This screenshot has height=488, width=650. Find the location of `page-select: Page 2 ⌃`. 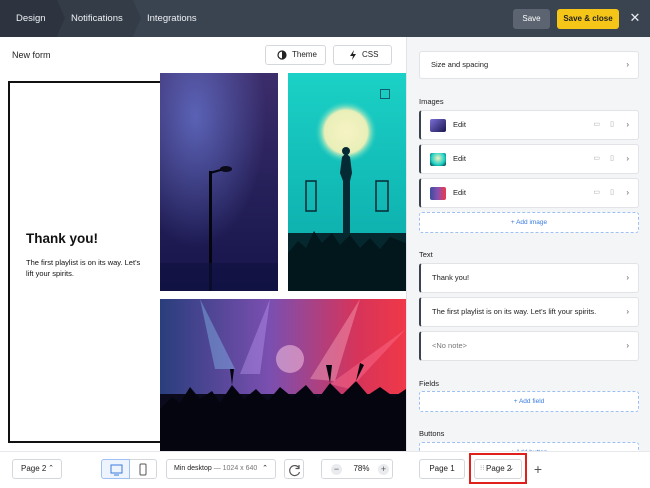

page-select: Page 2 ⌃ is located at coordinates (37, 469).